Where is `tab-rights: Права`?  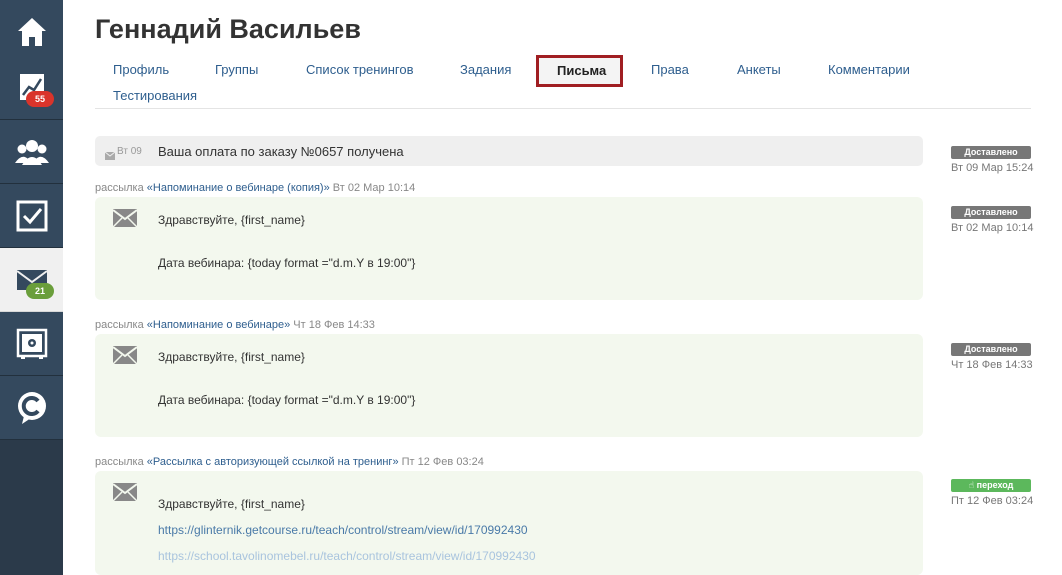 tab-rights: Права is located at coordinates (670, 69).